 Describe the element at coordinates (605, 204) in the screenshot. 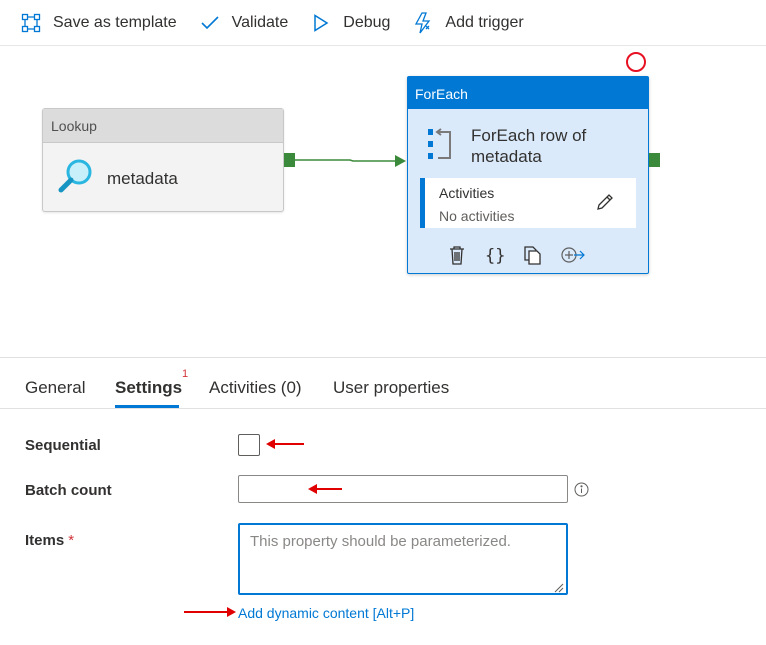

I see `pencil-icon` at that location.